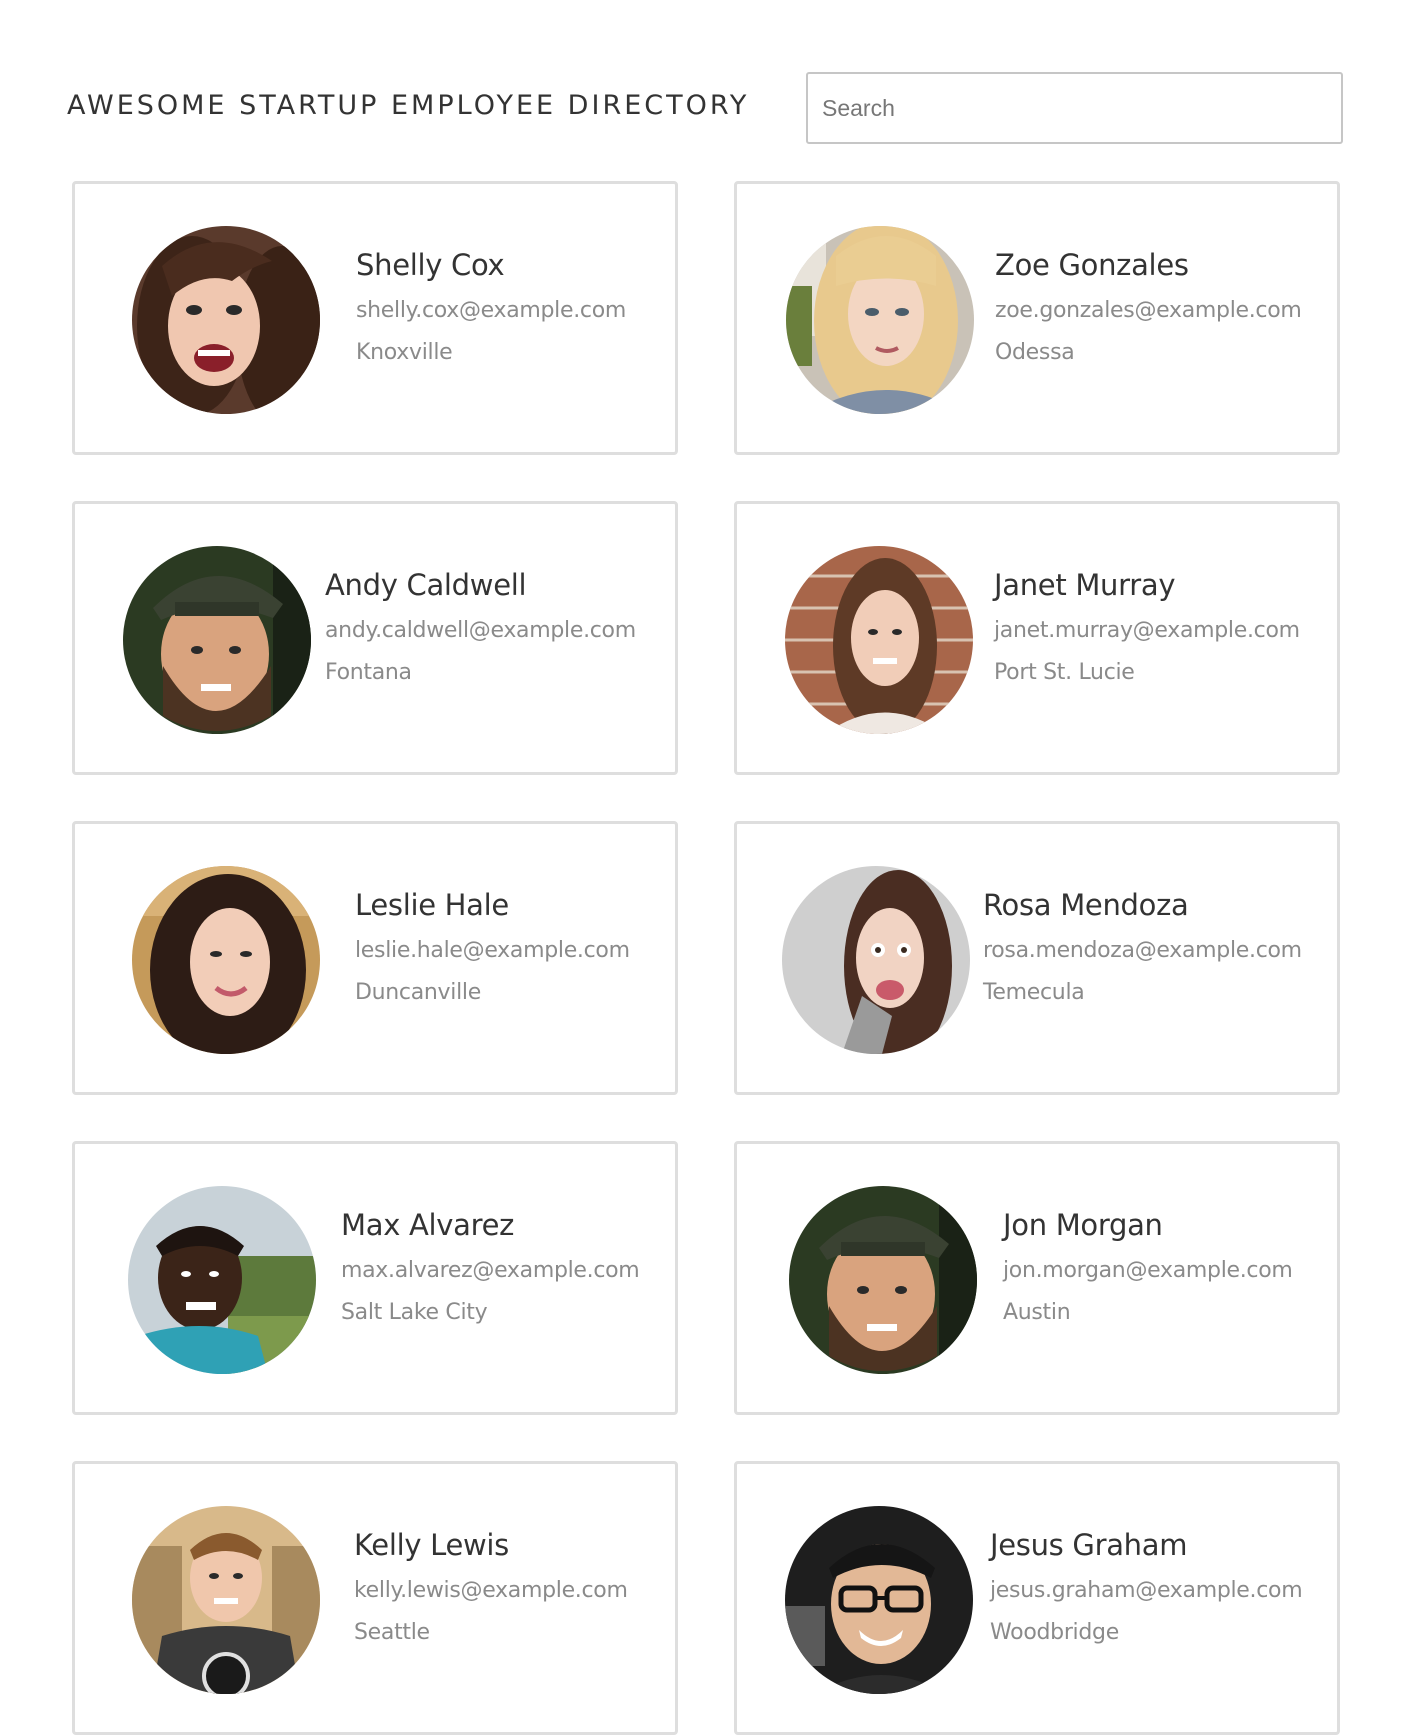  Describe the element at coordinates (432, 905) in the screenshot. I see `employee-name: Leslie Hale` at that location.